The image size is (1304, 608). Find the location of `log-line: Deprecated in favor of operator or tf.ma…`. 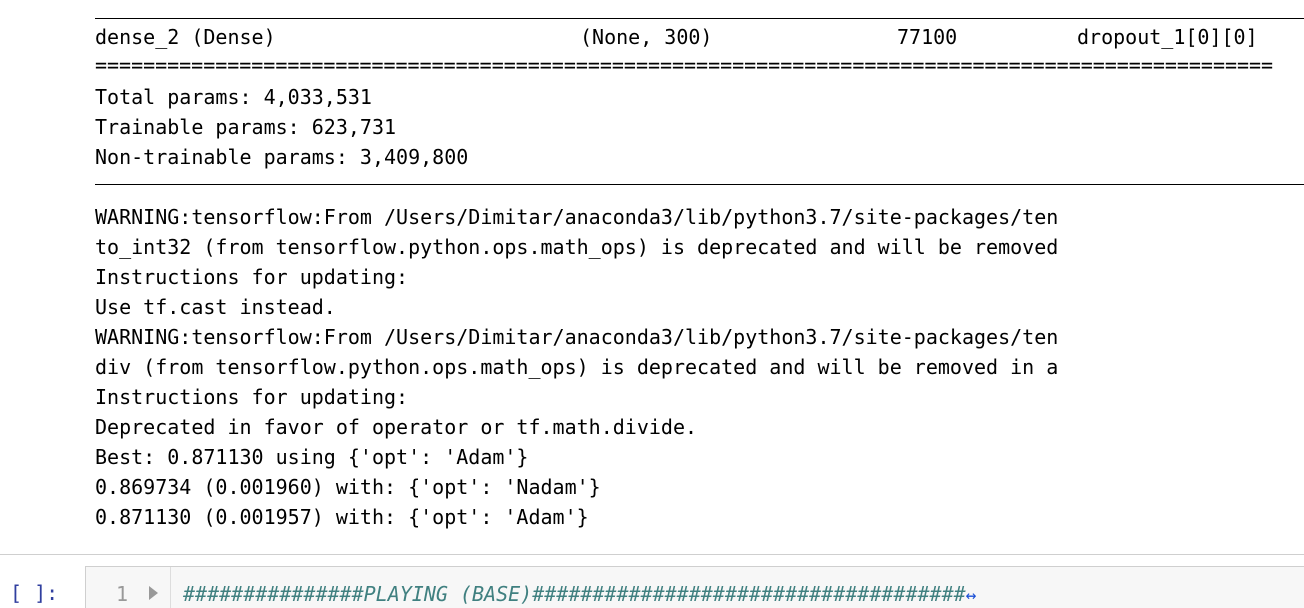

log-line: Deprecated in favor of operator or tf.ma… is located at coordinates (396, 427).